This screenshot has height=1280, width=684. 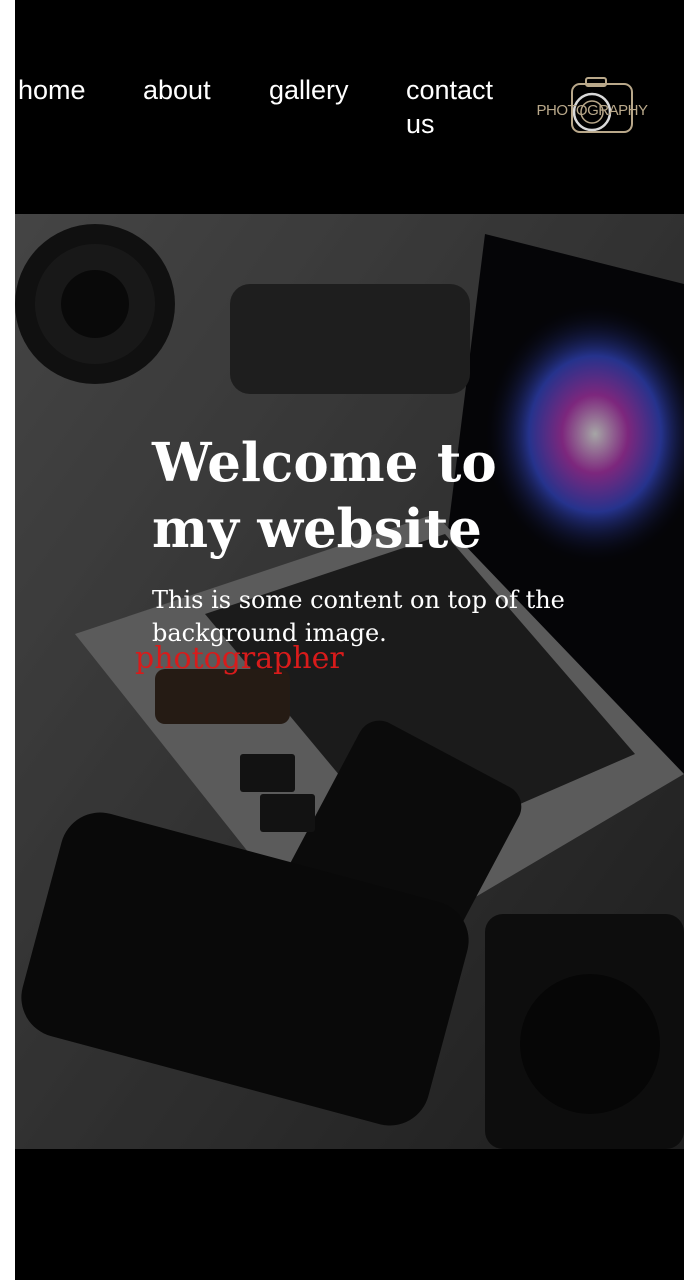 I want to click on nav-contact-link: contact us, so click(x=461, y=107).